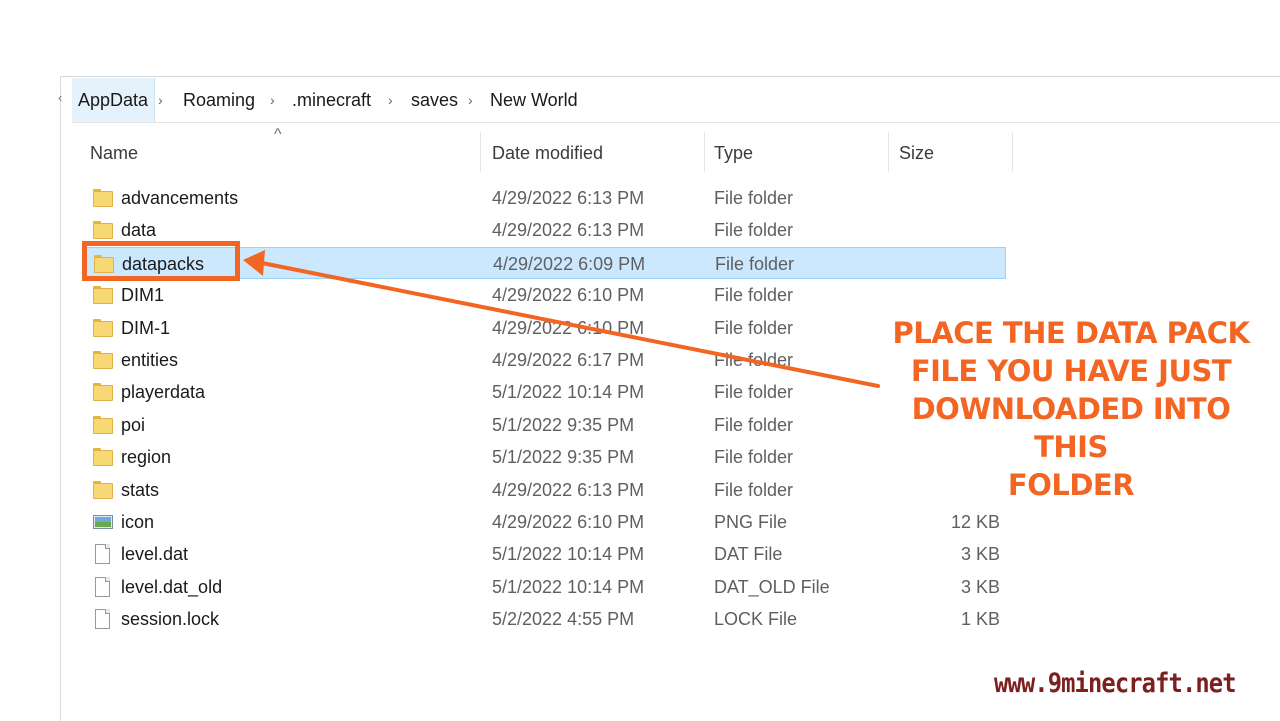  I want to click on file-date-modified: 4/29/2022 6:17 PM, so click(568, 360).